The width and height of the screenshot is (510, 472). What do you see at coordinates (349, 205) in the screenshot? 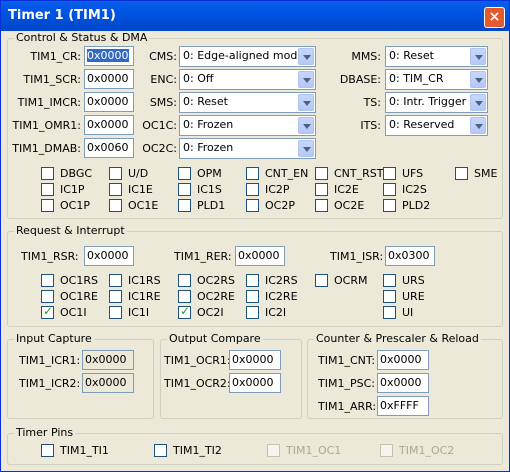
I see `checkbox-label: OC2E` at bounding box center [349, 205].